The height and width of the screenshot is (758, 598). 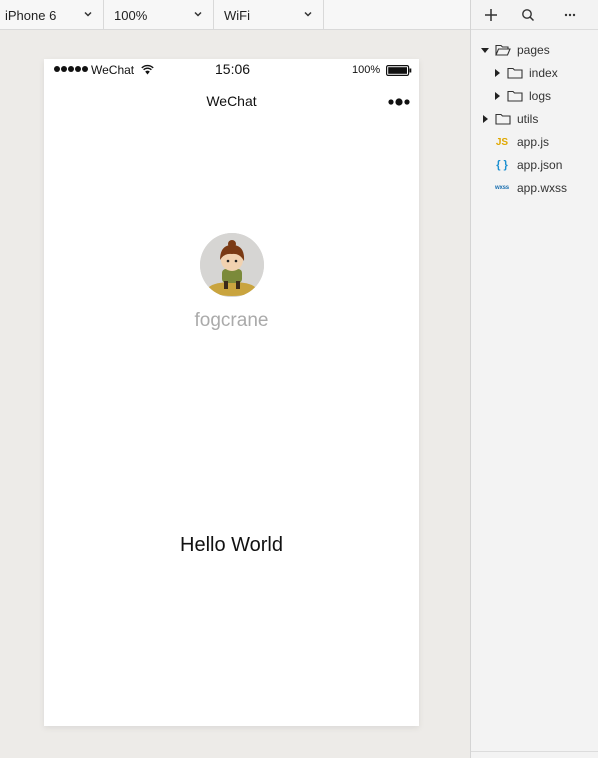 I want to click on wxss-file-icon: wxss, so click(x=502, y=188).